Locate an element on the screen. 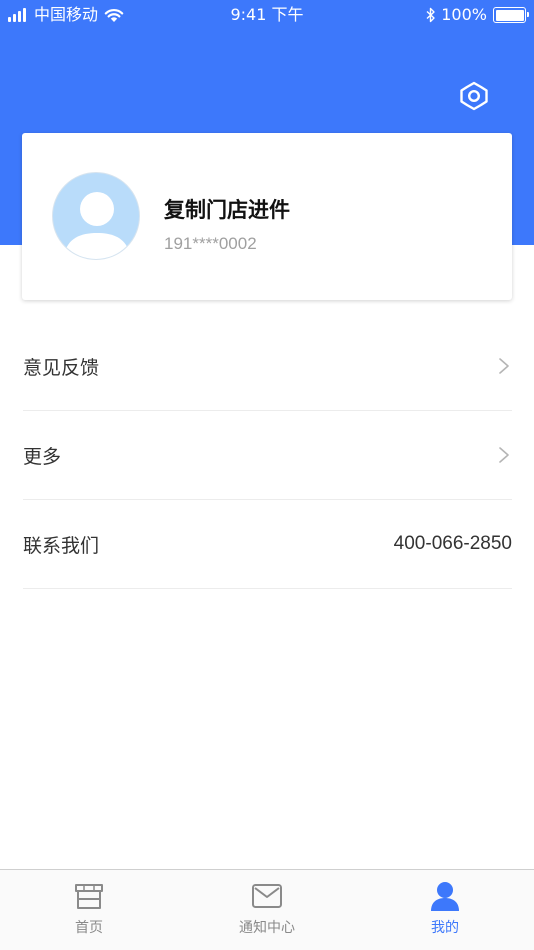 The width and height of the screenshot is (534, 950). store-icon is located at coordinates (89, 896).